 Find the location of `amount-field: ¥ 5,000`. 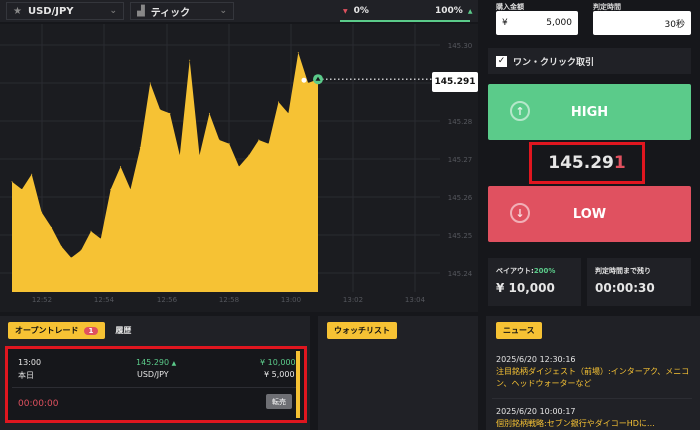

amount-field: ¥ 5,000 is located at coordinates (537, 23).